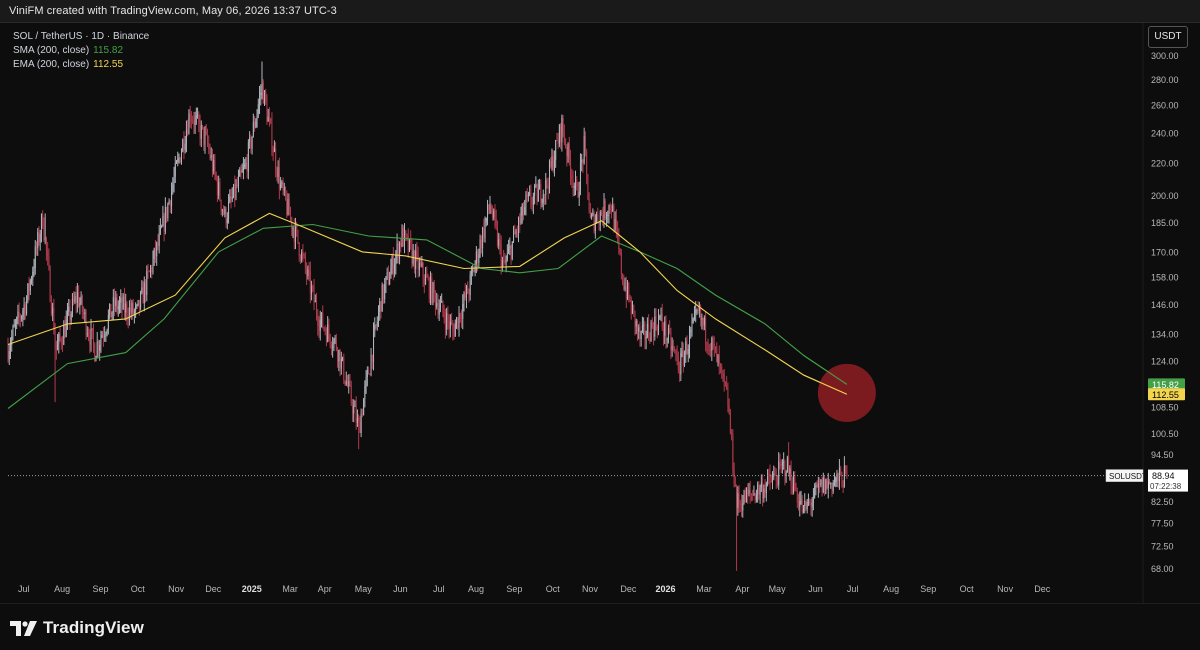  I want to click on currency-button: USDT, so click(1168, 37).